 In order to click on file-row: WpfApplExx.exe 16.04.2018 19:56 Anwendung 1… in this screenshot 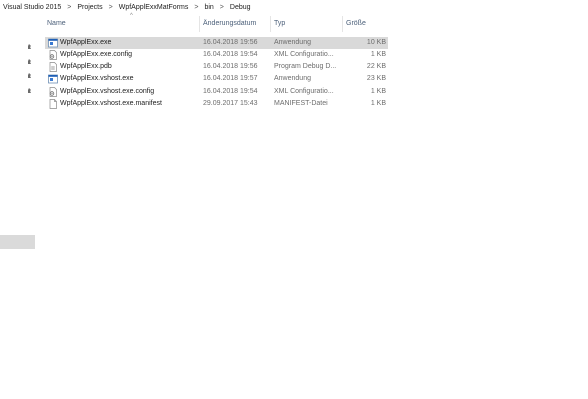, I will do `click(216, 43)`.